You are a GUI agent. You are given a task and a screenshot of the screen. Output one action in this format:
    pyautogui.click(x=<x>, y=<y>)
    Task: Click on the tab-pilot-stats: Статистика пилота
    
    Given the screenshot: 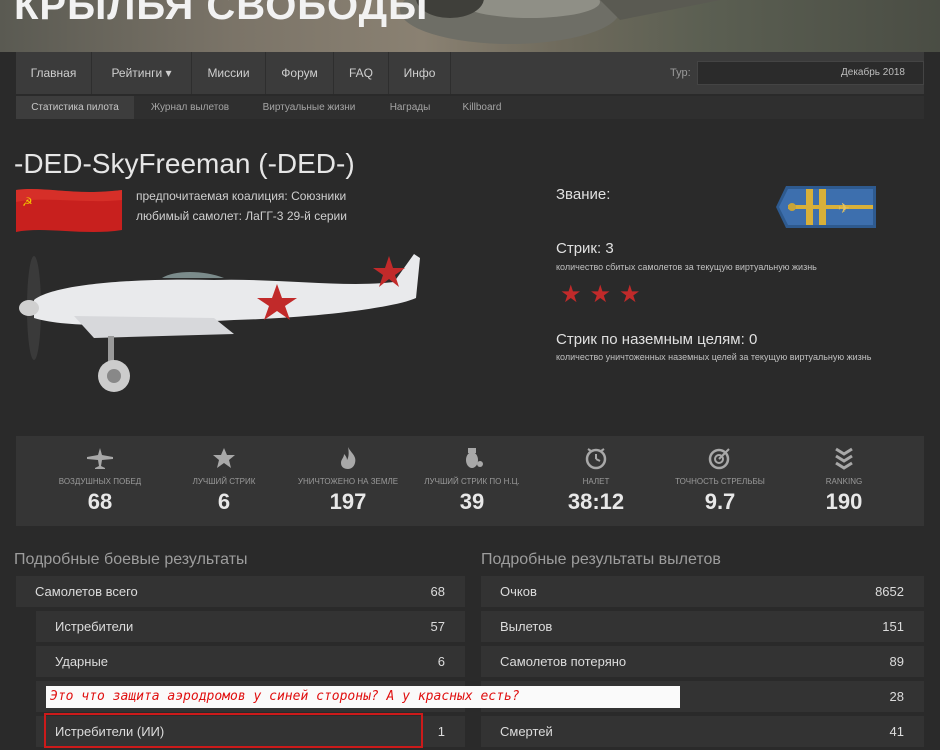 What is the action you would take?
    pyautogui.click(x=75, y=107)
    